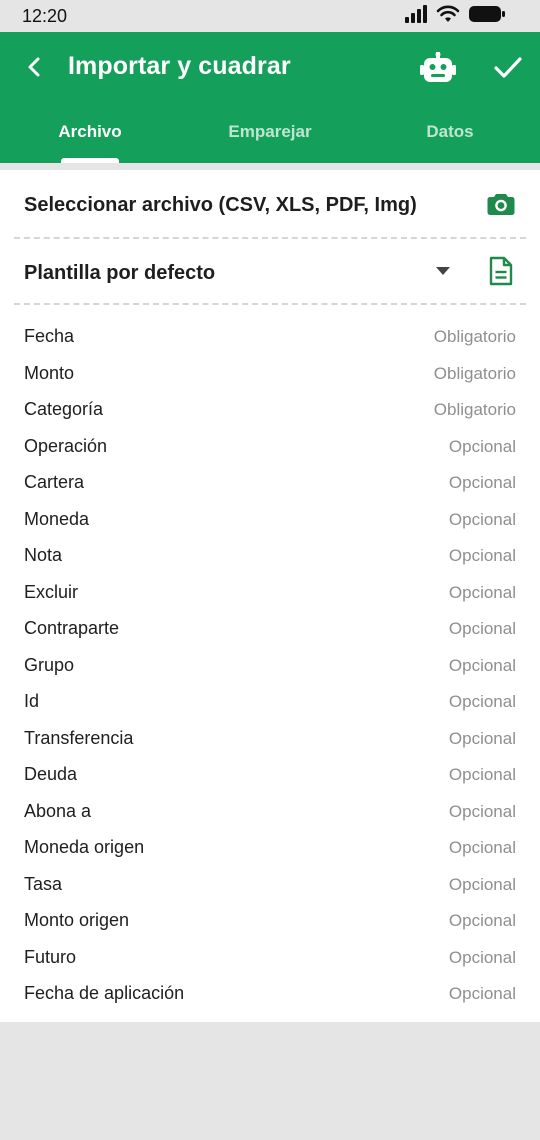  Describe the element at coordinates (72, 628) in the screenshot. I see `field-name: Contraparte` at that location.